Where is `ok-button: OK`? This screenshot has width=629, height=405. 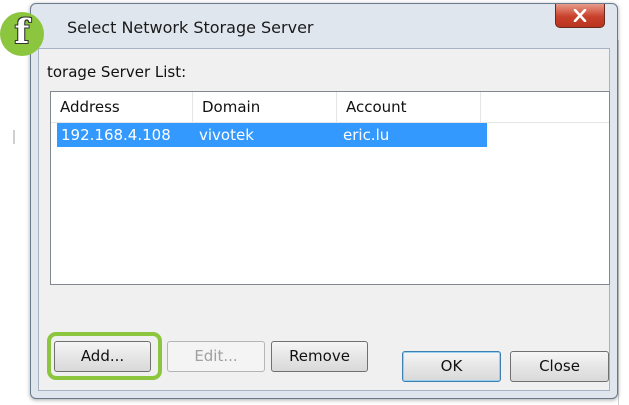
ok-button: OK is located at coordinates (451, 366).